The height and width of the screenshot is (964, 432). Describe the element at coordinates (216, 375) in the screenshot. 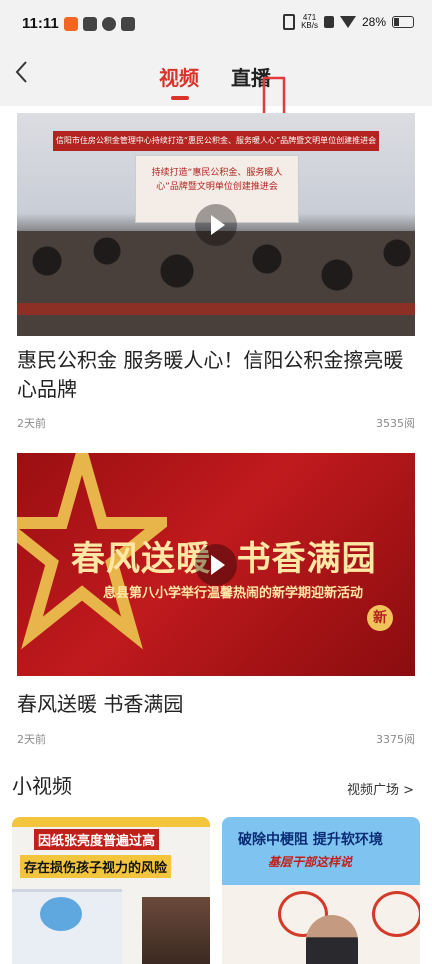

I see `video-title: 惠民公积金 服务暖人心！信阳公积金擦亮暖心品牌` at that location.